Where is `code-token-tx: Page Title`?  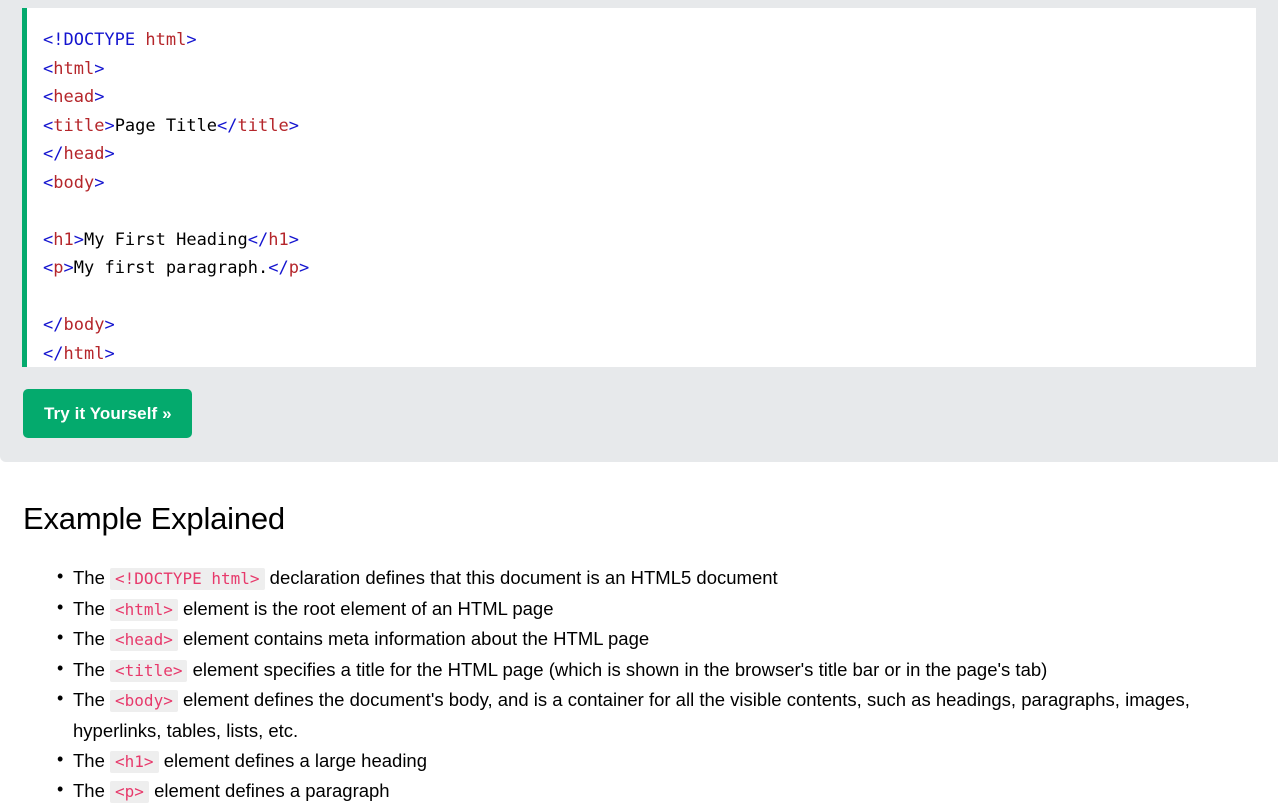 code-token-tx: Page Title is located at coordinates (166, 125).